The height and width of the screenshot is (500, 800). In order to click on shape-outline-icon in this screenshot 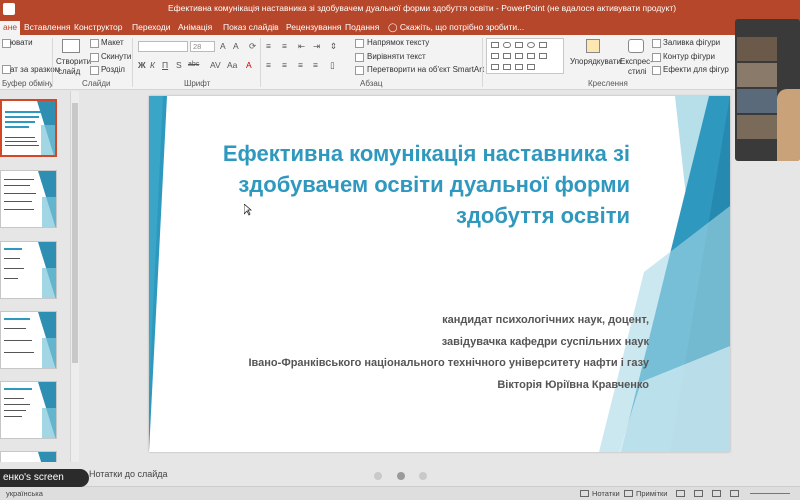, I will do `click(656, 57)`.